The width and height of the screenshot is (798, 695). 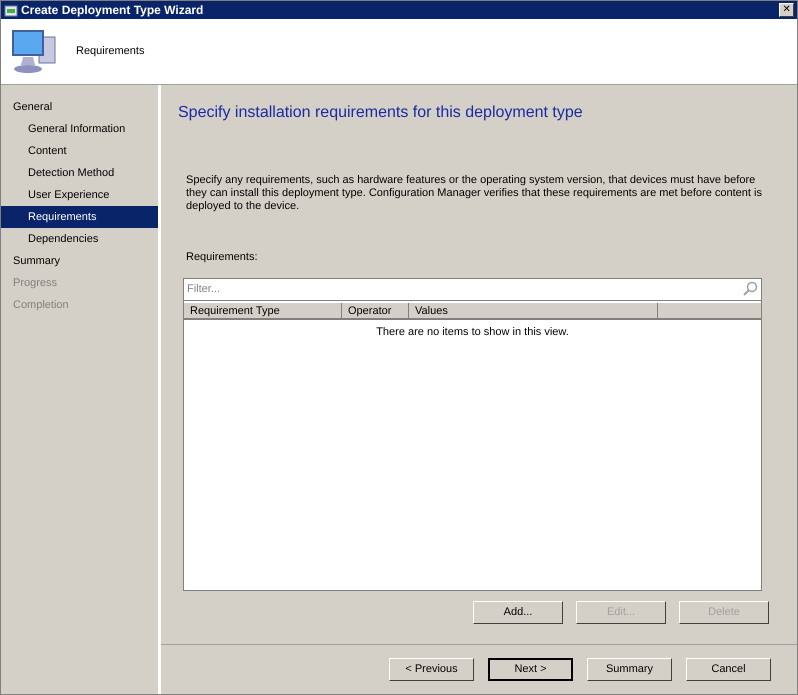 I want to click on nav-item: General Information, so click(x=79, y=129).